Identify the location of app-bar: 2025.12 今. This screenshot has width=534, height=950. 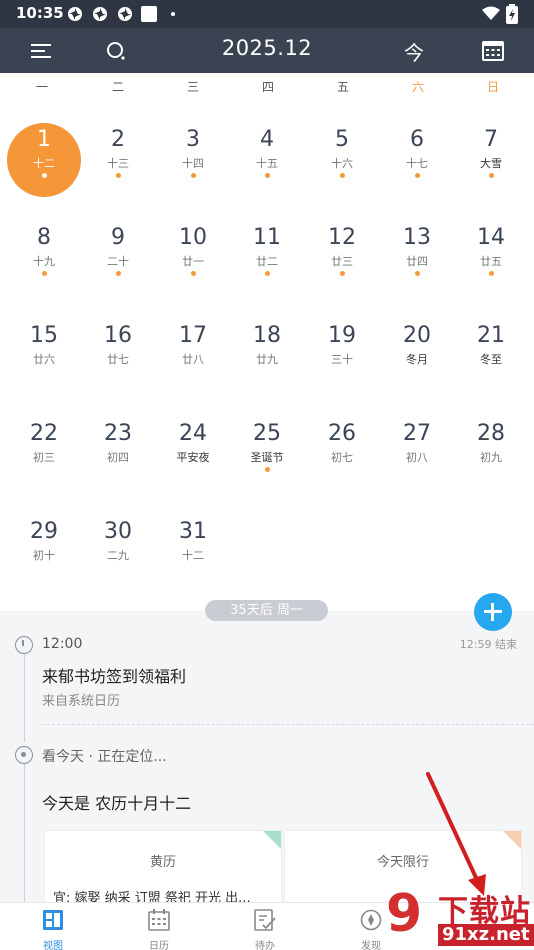
(267, 50).